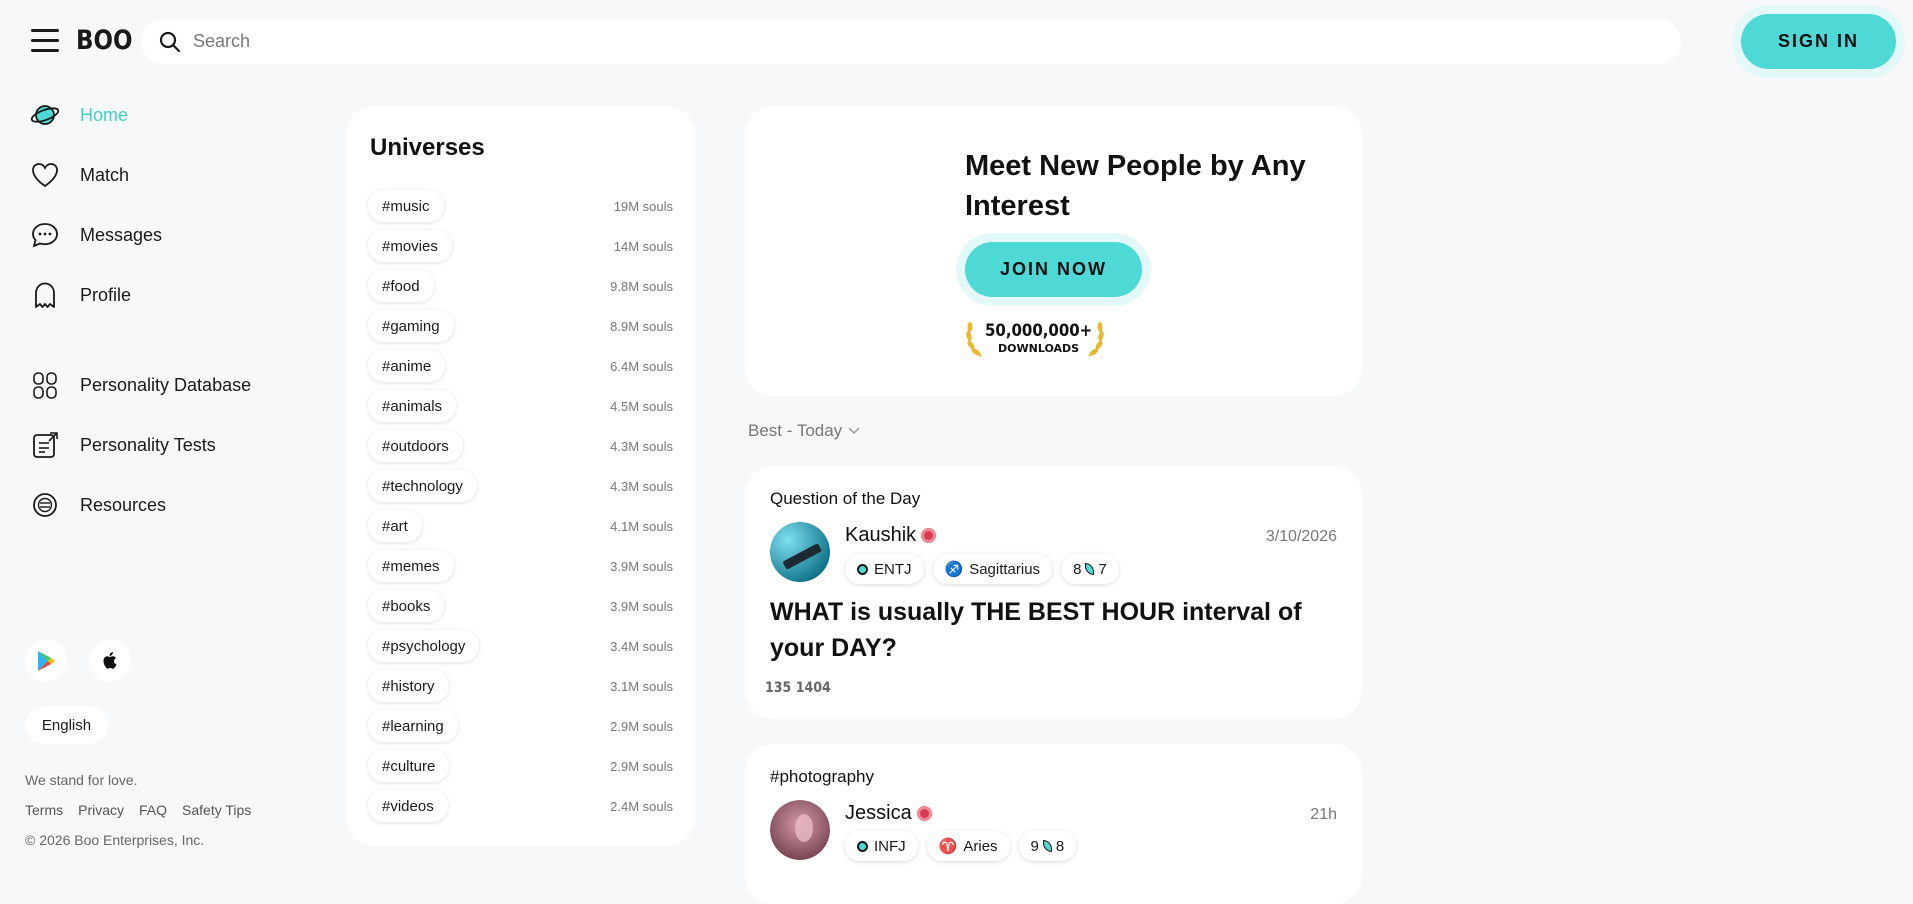 The width and height of the screenshot is (1913, 904). I want to click on footer-links: Terms Privacy FAQ Safety Tips, so click(138, 810).